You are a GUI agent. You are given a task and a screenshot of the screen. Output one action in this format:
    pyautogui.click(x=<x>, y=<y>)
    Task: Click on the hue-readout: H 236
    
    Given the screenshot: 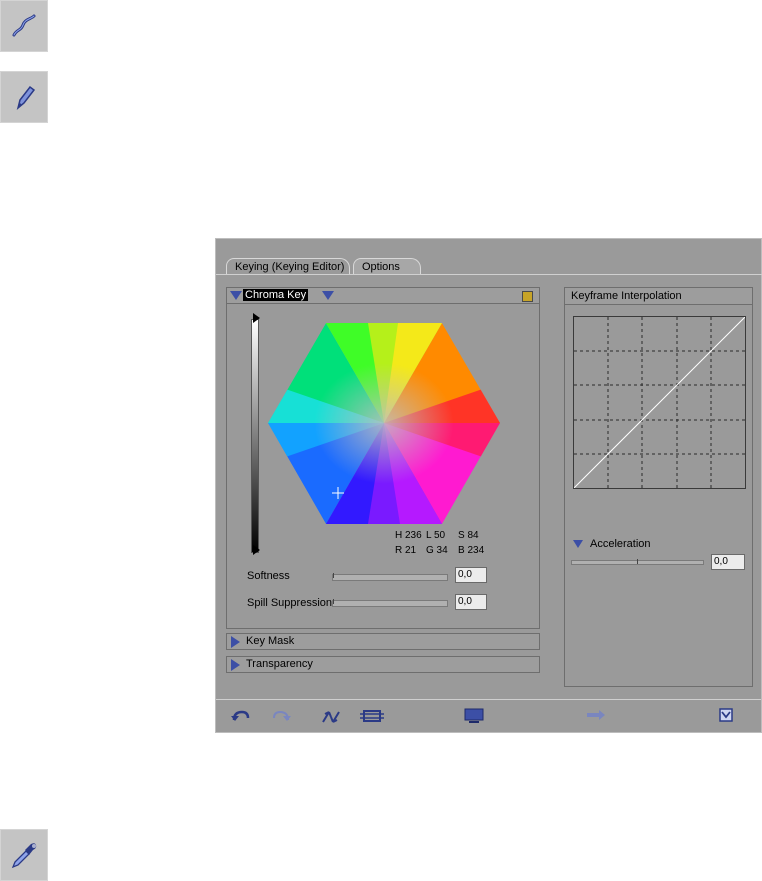 What is the action you would take?
    pyautogui.click(x=408, y=535)
    